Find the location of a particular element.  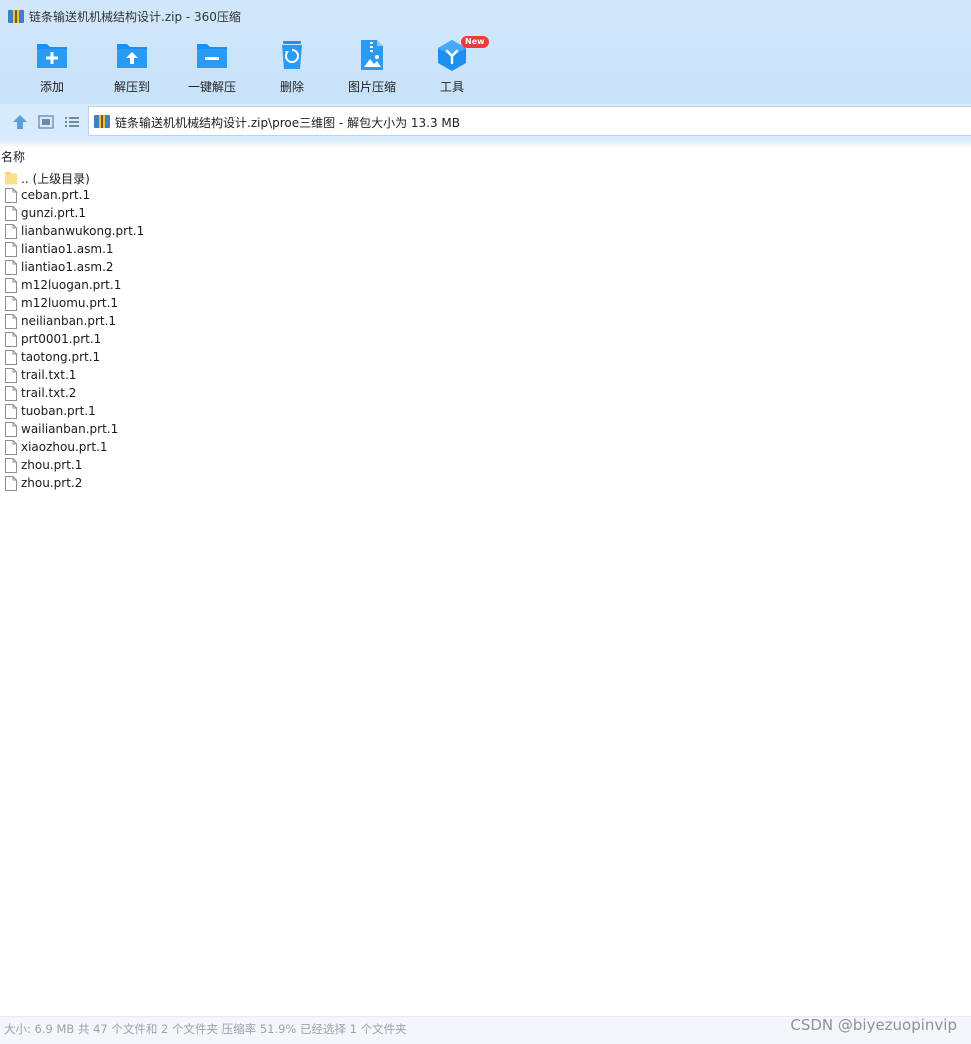

column-header-name: 名称 is located at coordinates (13, 156).